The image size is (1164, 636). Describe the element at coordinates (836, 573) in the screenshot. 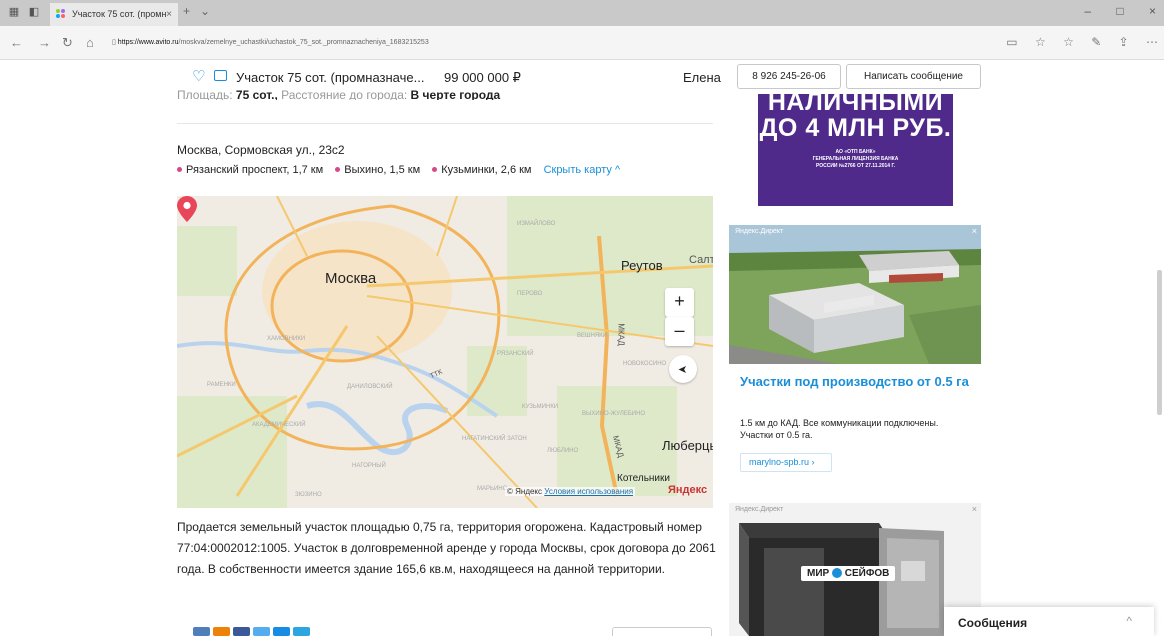

I see `safe-dial-icon` at that location.